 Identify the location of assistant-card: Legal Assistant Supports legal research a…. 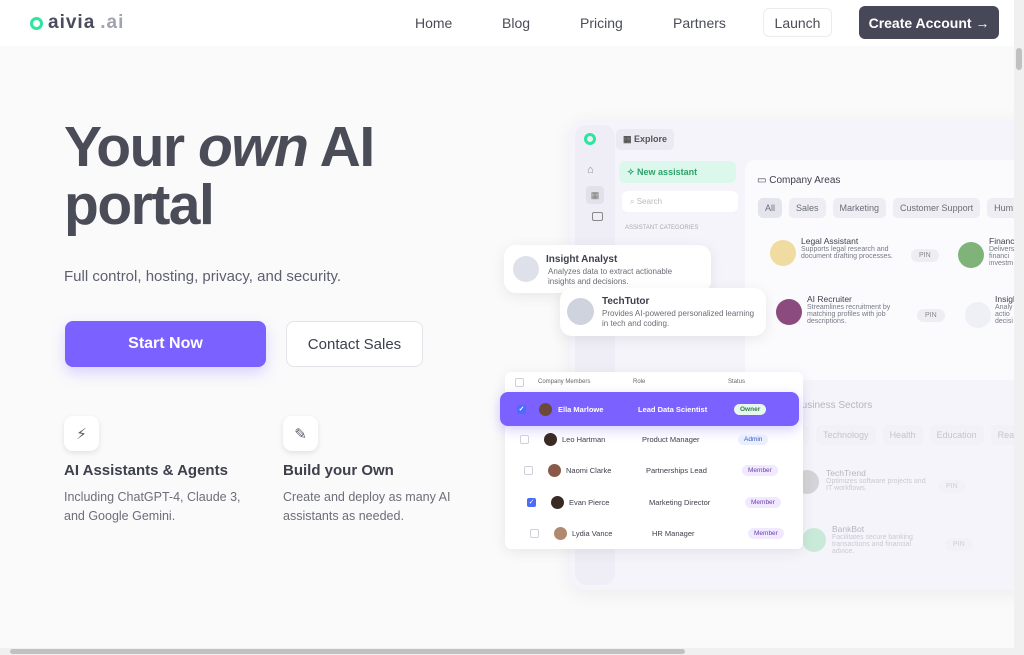
(851, 248).